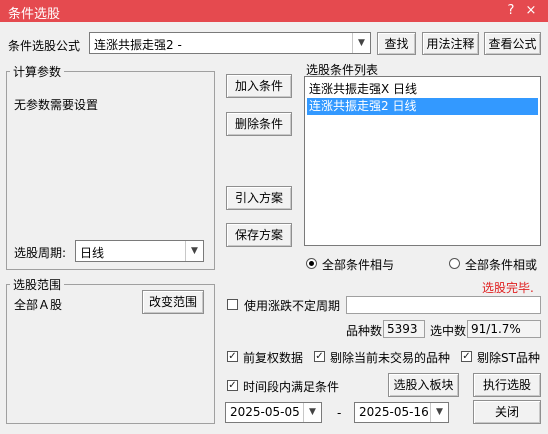 The width and height of the screenshot is (548, 434). What do you see at coordinates (454, 263) in the screenshot?
I see `radio-all-or` at bounding box center [454, 263].